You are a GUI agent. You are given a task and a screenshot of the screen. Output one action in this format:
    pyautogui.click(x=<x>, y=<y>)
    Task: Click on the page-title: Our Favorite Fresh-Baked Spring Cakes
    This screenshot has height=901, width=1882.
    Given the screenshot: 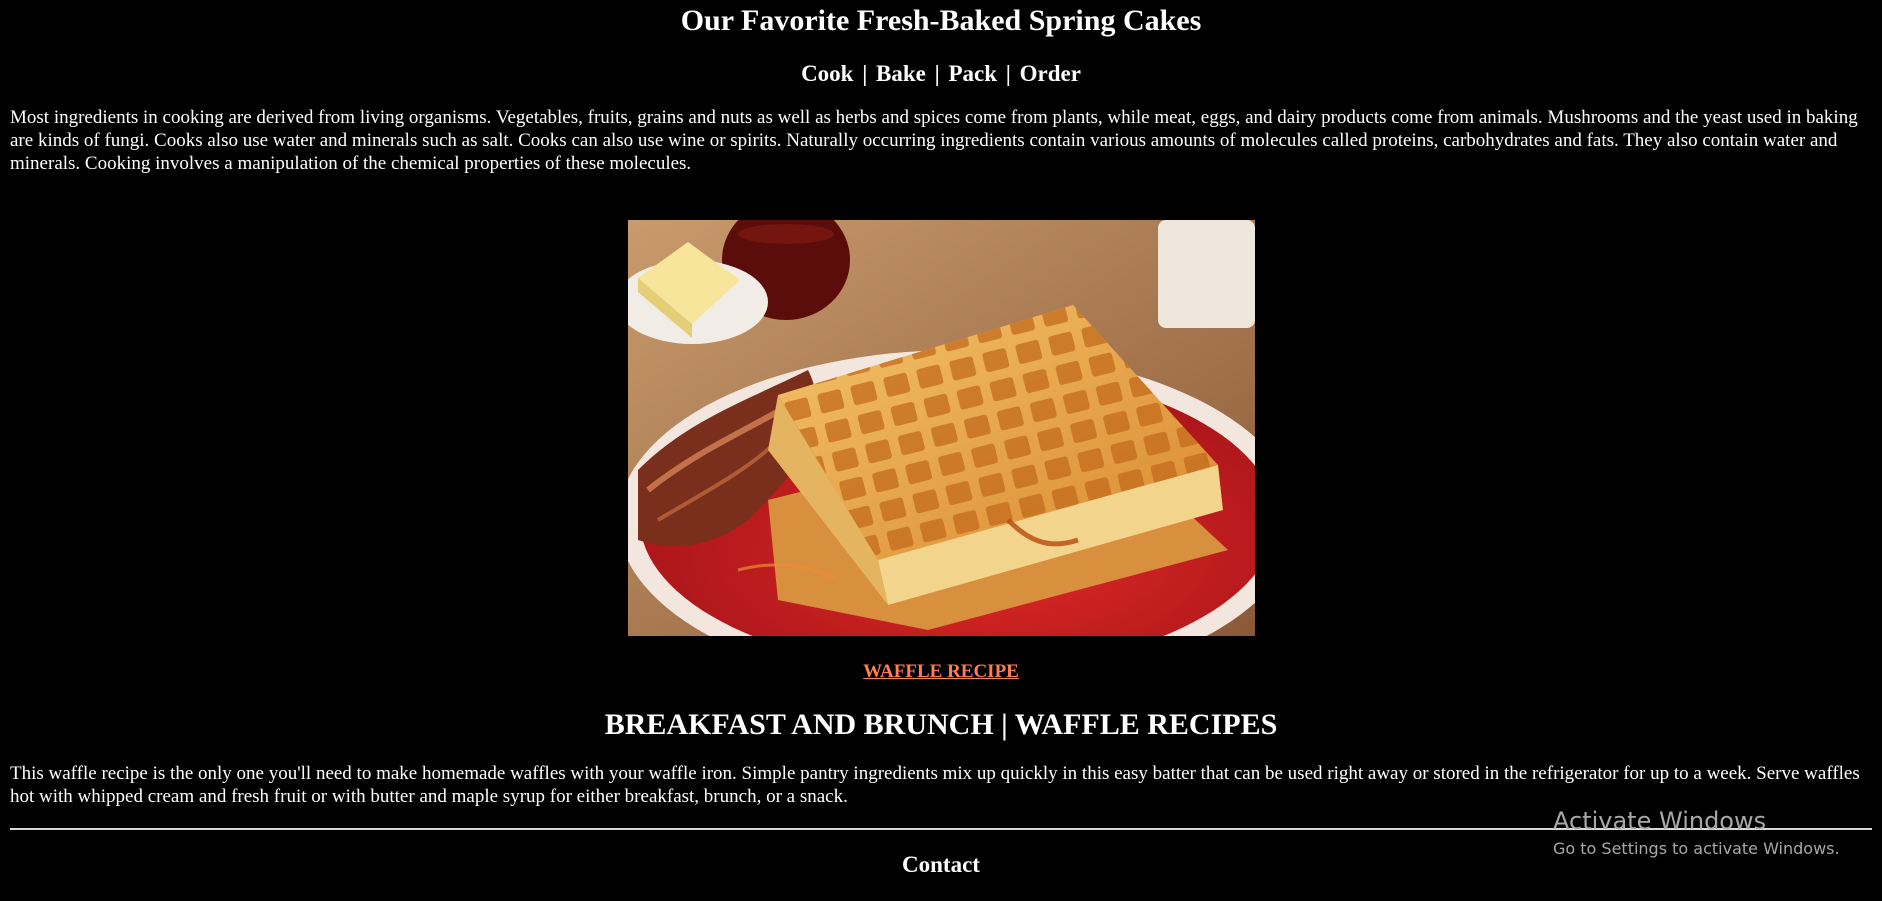 What is the action you would take?
    pyautogui.click(x=941, y=20)
    